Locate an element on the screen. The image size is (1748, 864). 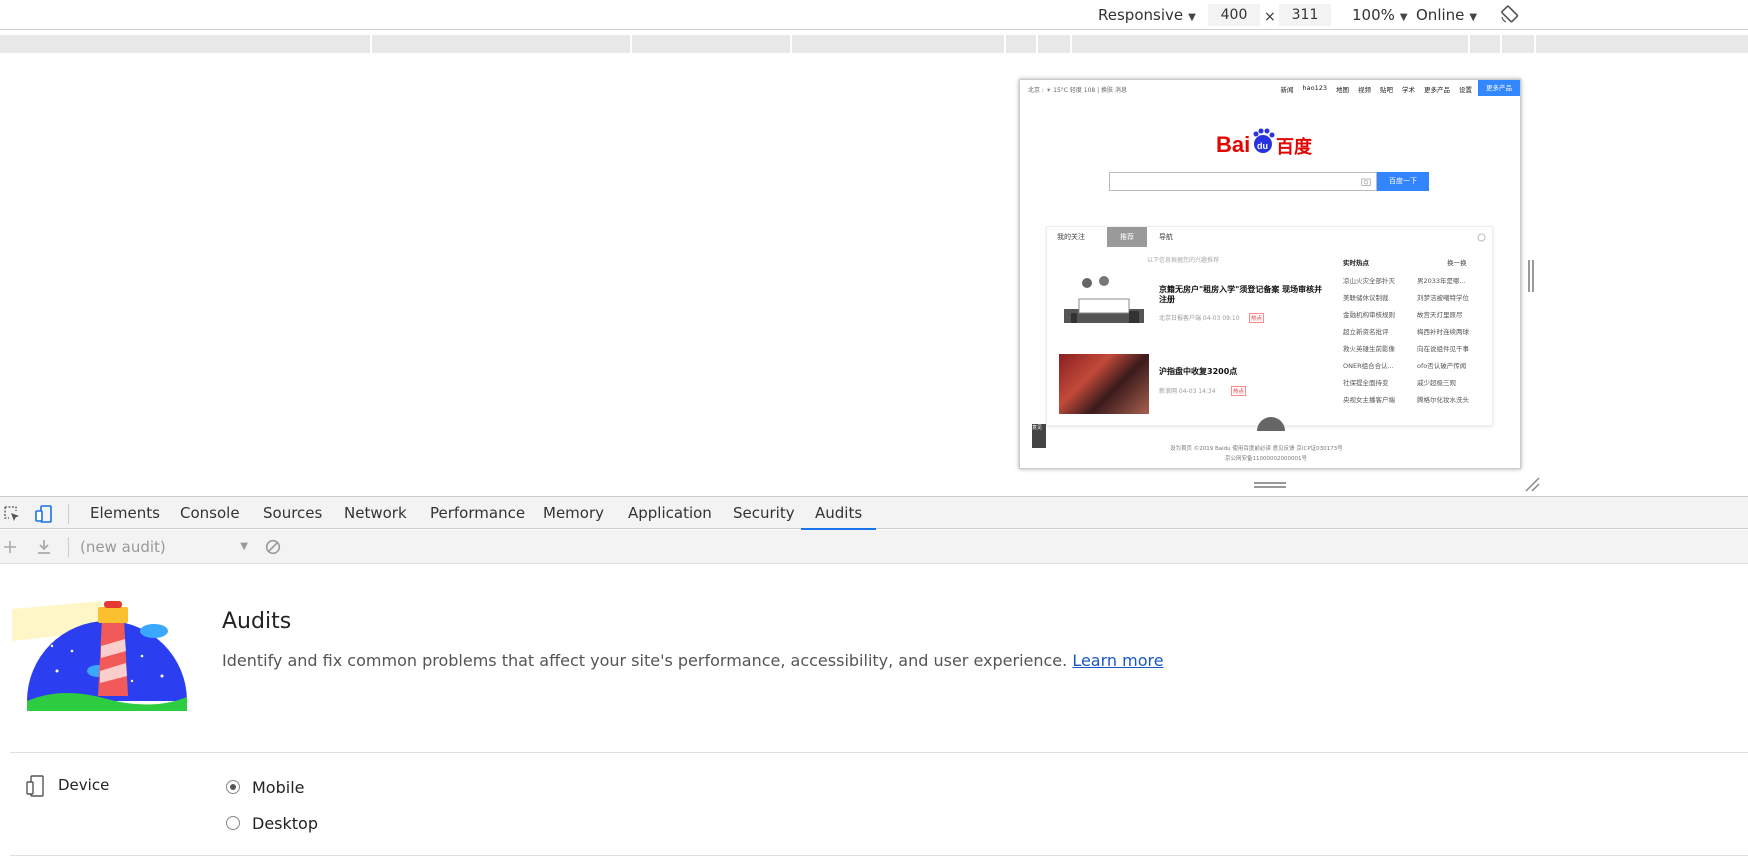
baidu-search-input is located at coordinates (1243, 181).